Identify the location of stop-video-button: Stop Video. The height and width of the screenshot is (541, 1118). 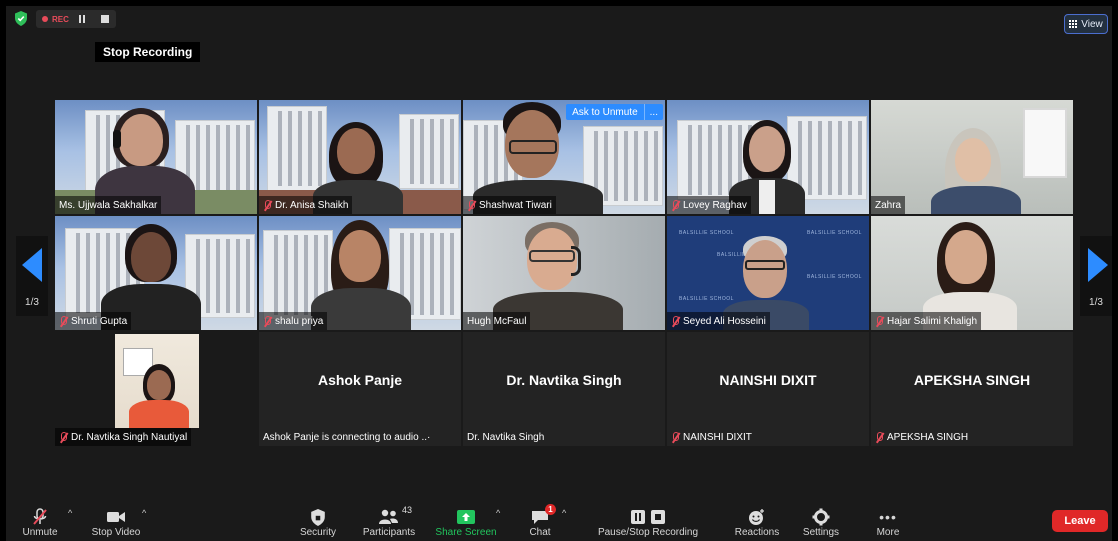
(116, 521).